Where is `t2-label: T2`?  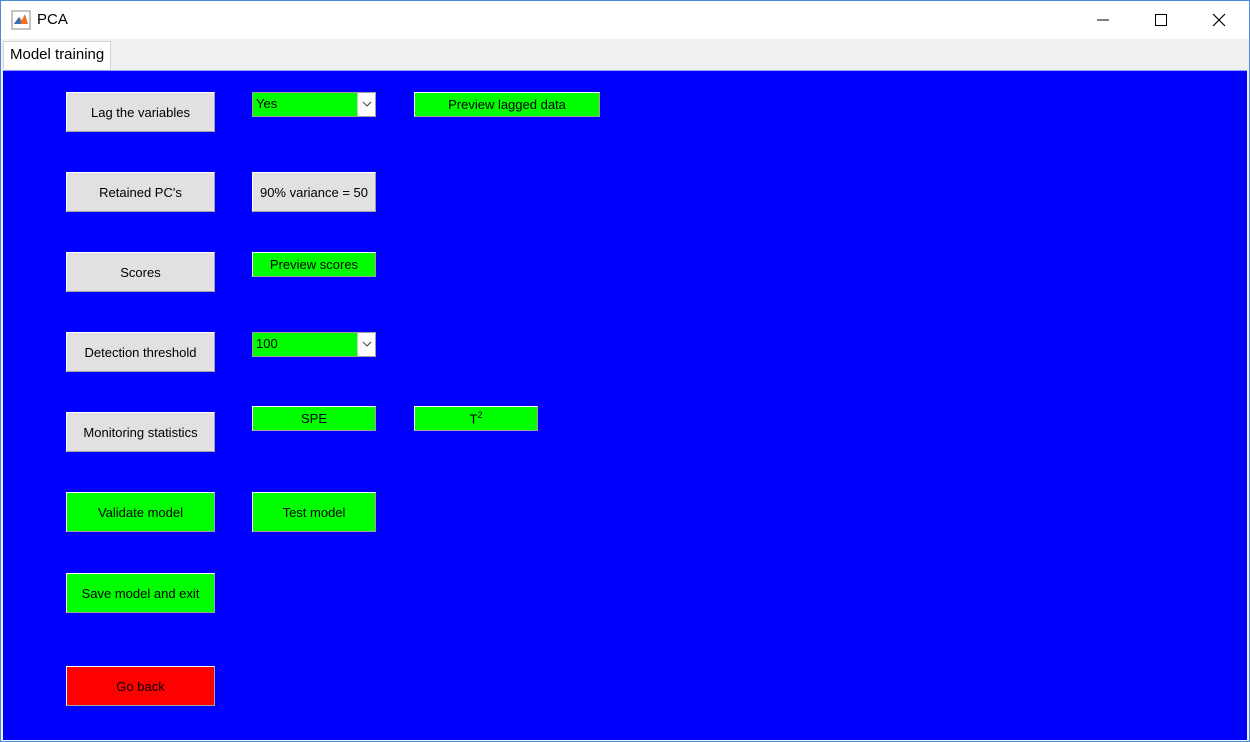
t2-label: T2 is located at coordinates (476, 418).